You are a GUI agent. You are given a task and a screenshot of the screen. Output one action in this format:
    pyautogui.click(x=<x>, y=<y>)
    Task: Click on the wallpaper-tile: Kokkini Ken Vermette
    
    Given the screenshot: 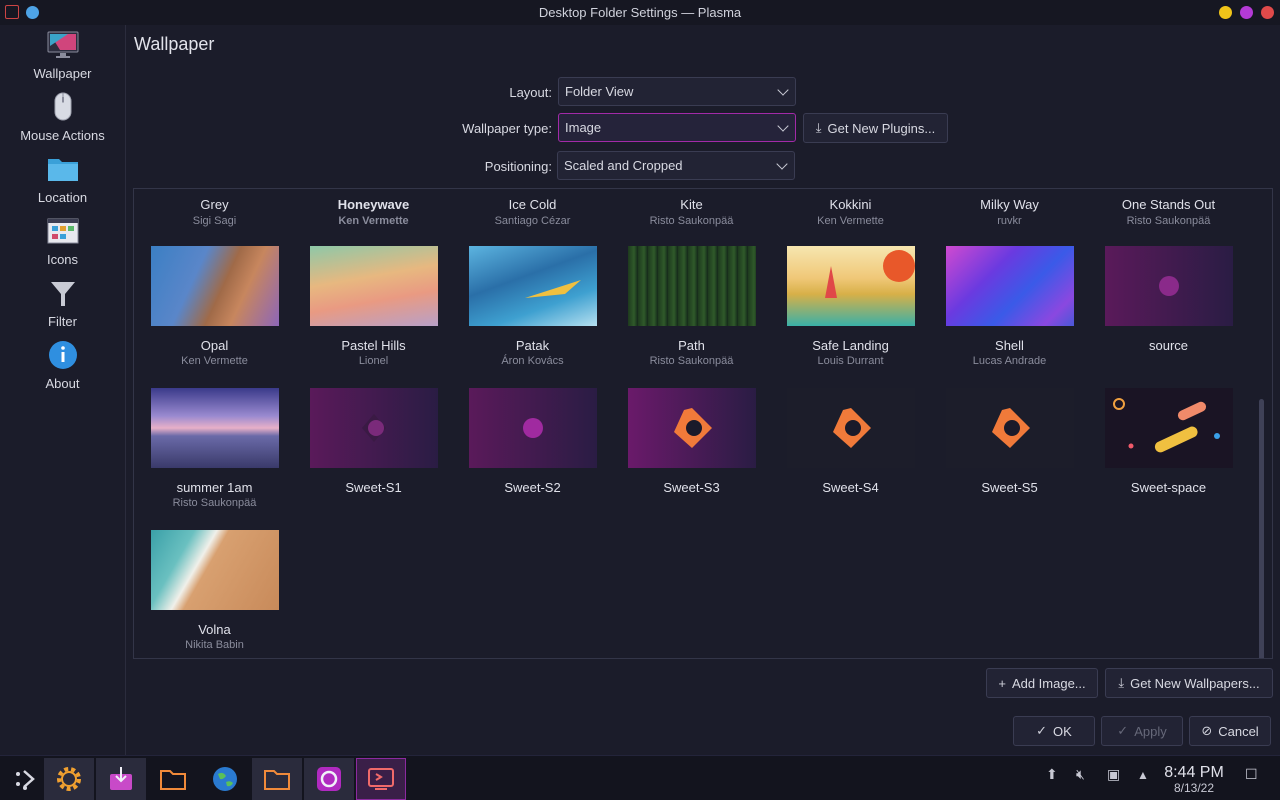 What is the action you would take?
    pyautogui.click(x=850, y=209)
    